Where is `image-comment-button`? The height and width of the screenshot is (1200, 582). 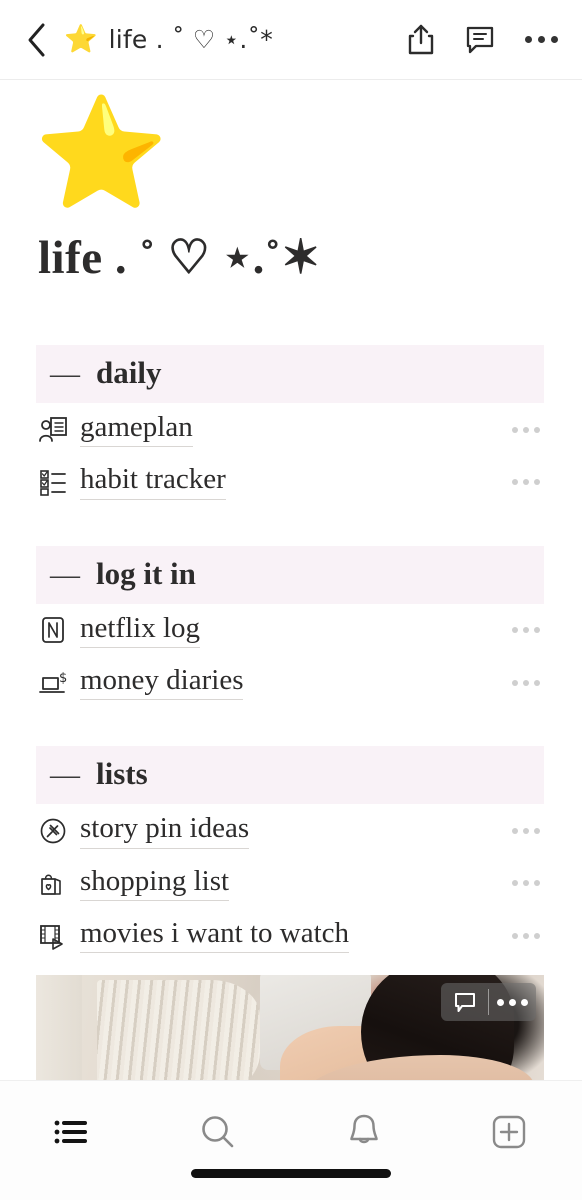 image-comment-button is located at coordinates (464, 1002).